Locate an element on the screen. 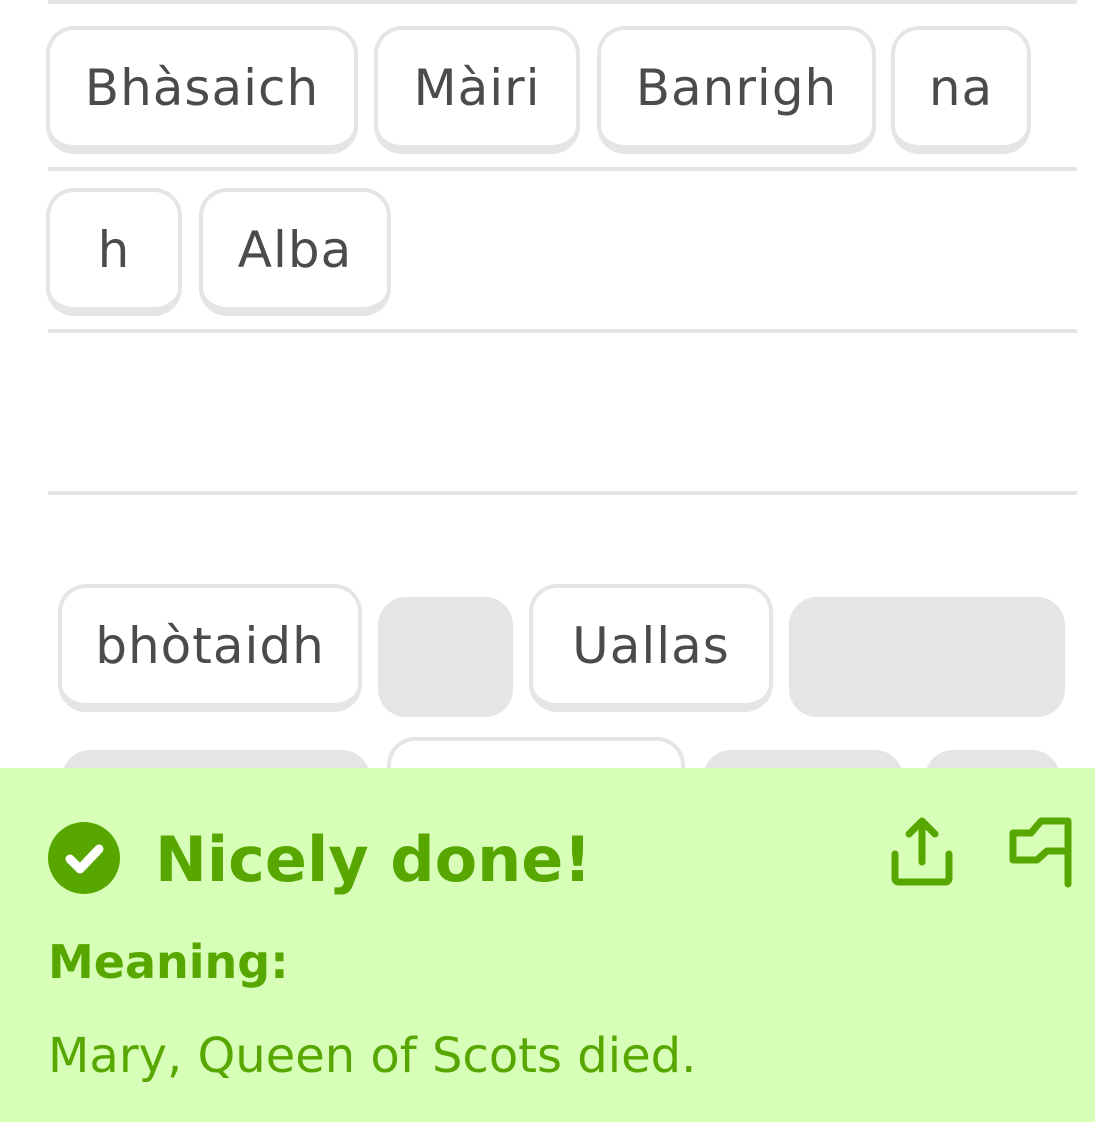  answer-tile: h is located at coordinates (114, 252).